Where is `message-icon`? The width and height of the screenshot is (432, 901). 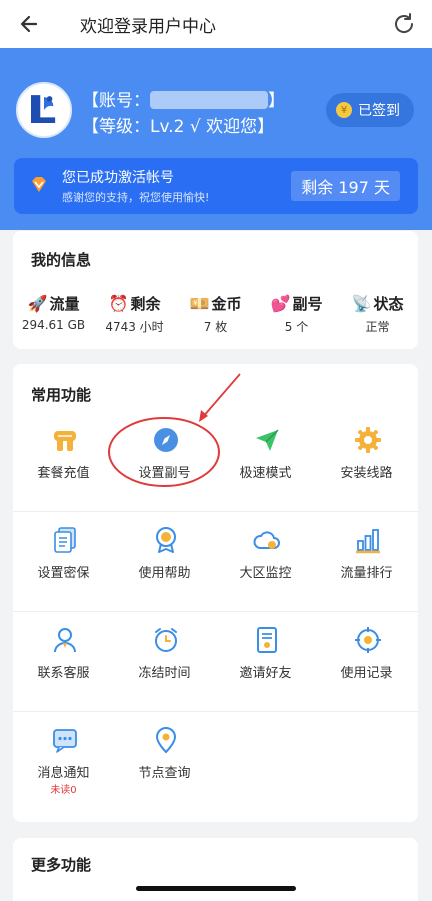 message-icon is located at coordinates (65, 741).